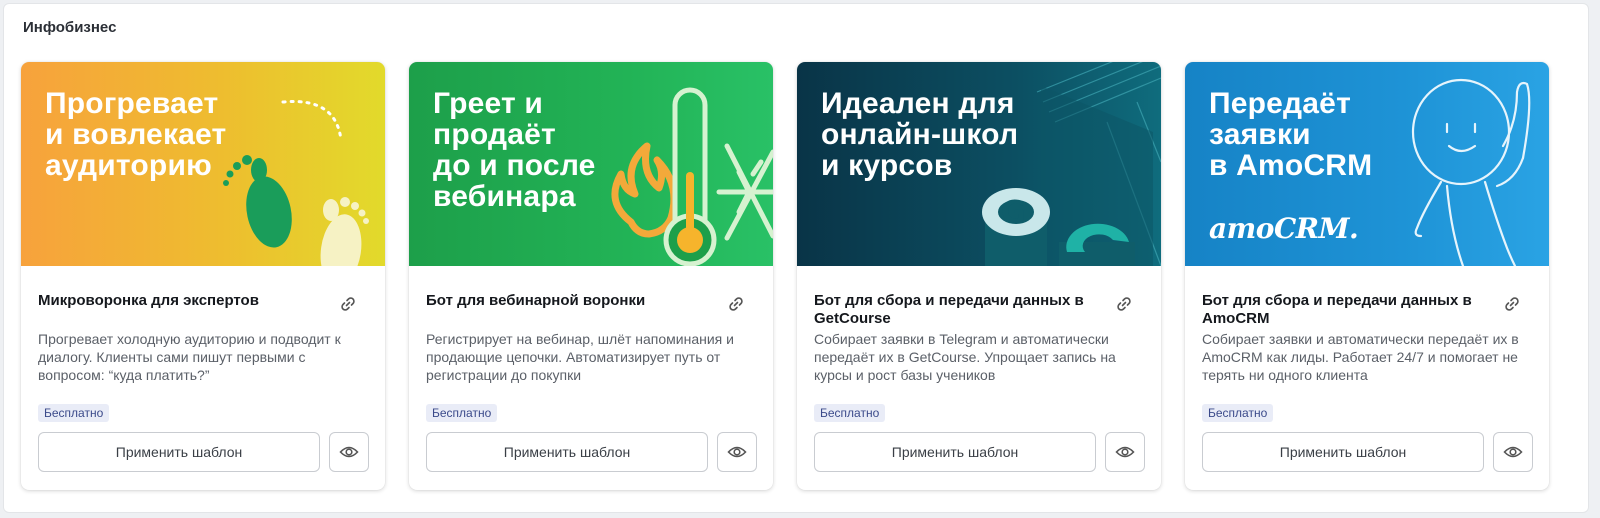 This screenshot has width=1600, height=518. I want to click on banner-headline: Греет и продаёт до и после вебинара, so click(514, 150).